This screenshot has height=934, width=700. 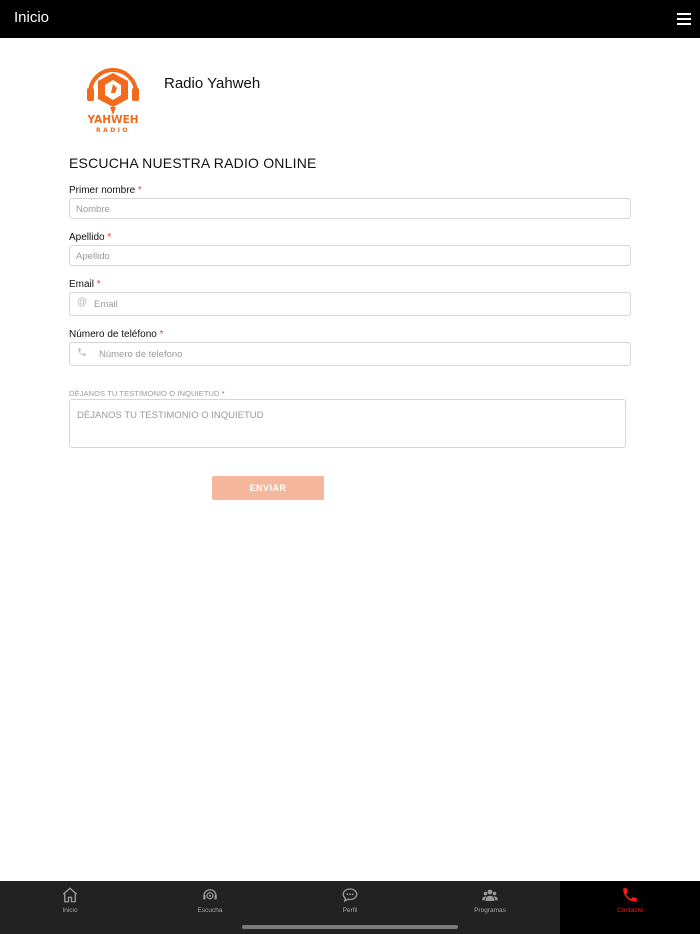 I want to click on top-bar: Inicio, so click(x=350, y=19).